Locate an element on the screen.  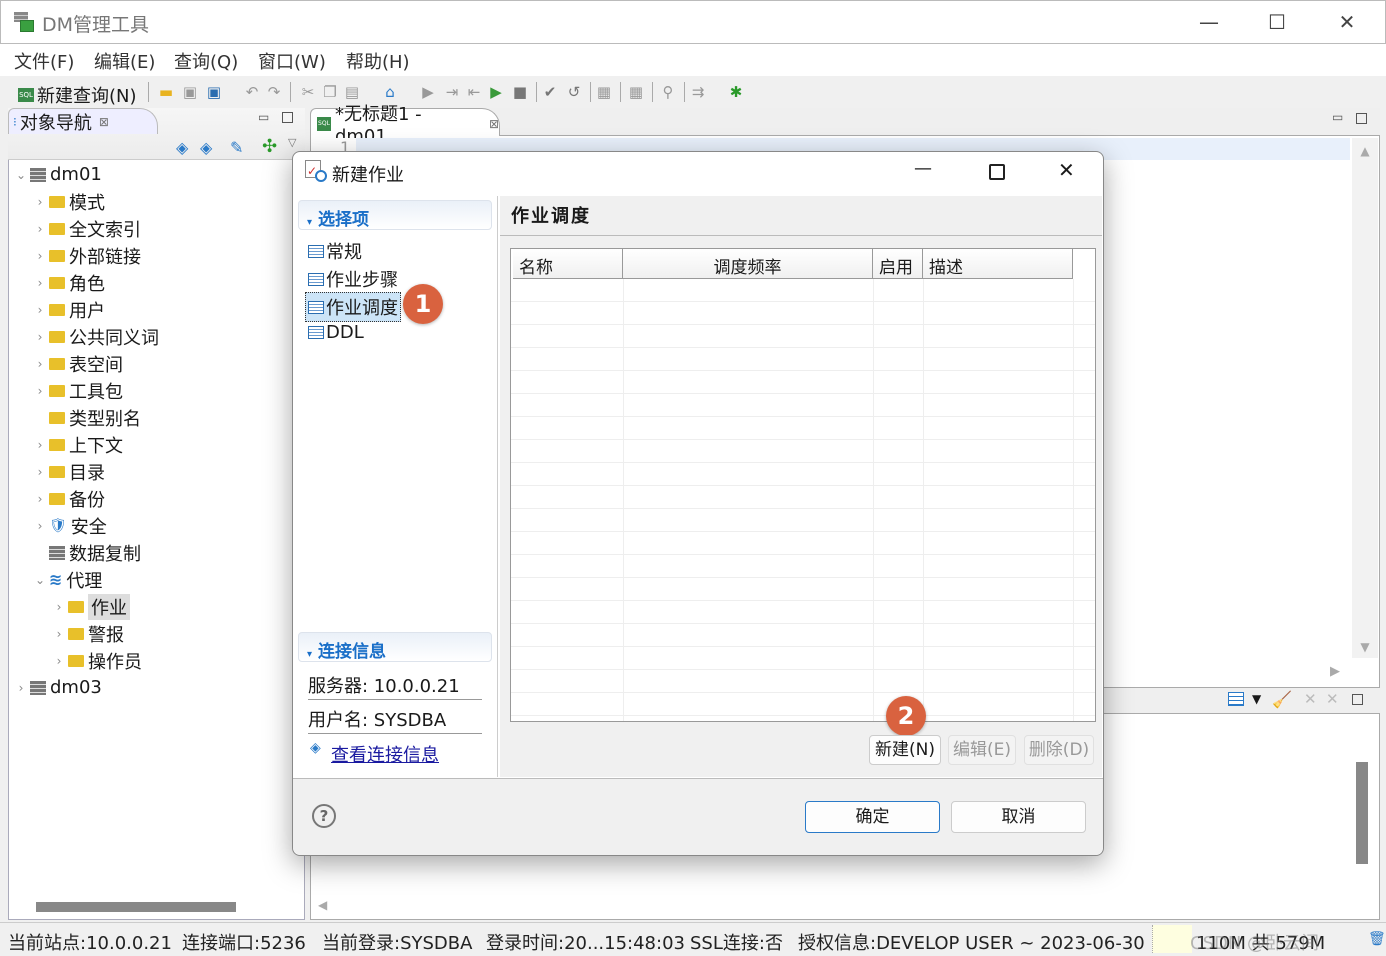
tree-item: › 目录 is located at coordinates (156, 471).